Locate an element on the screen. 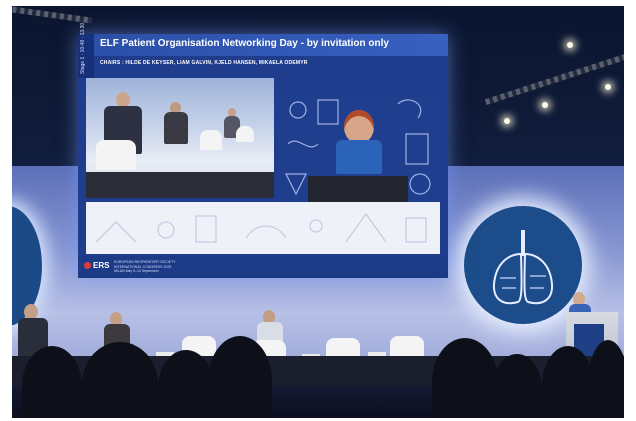 This screenshot has width=636, height=421. doodle-strip is located at coordinates (263, 228).